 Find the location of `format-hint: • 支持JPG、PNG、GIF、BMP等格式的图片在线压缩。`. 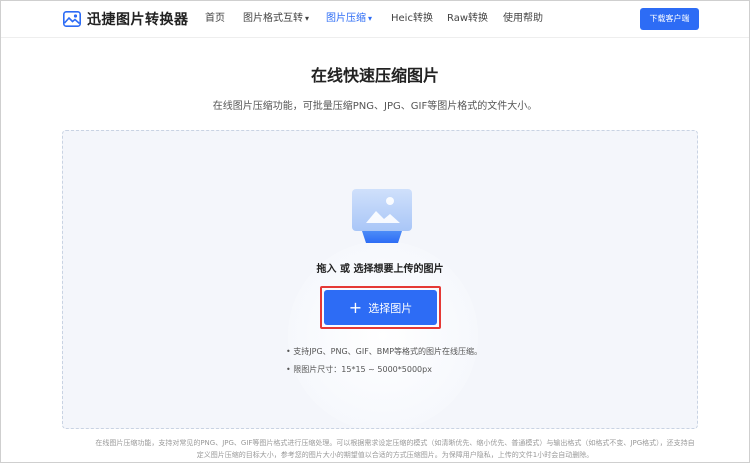

format-hint: • 支持JPG、PNG、GIF、BMP等格式的图片在线压缩。 is located at coordinates (384, 351).